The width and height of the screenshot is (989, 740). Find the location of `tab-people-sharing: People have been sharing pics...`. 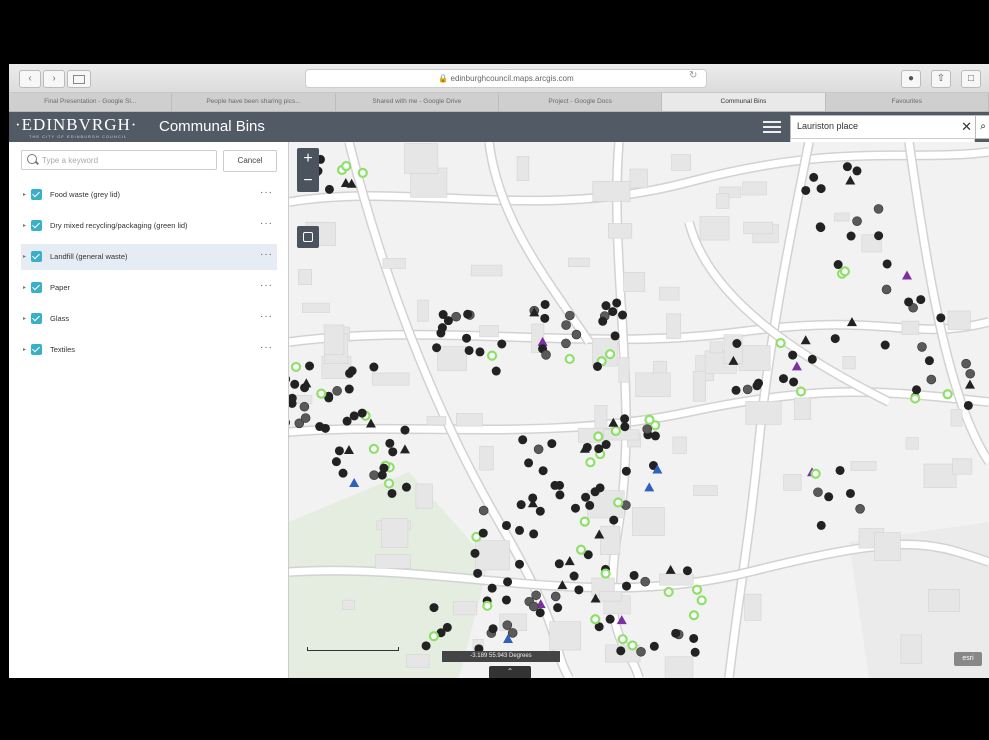

tab-people-sharing: People have been sharing pics... is located at coordinates (254, 102).